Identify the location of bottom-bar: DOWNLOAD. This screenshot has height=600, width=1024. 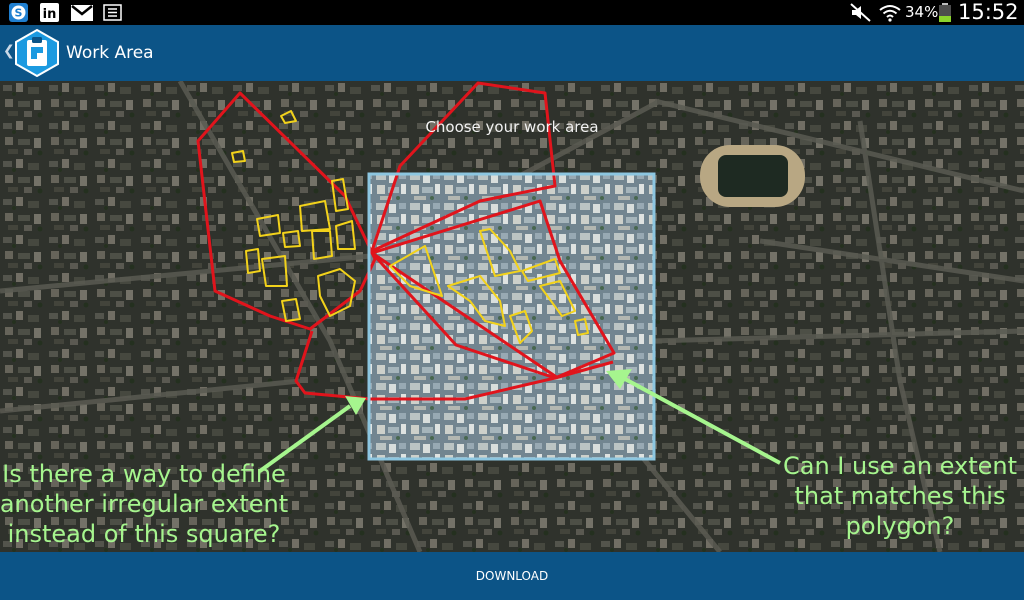
(512, 576).